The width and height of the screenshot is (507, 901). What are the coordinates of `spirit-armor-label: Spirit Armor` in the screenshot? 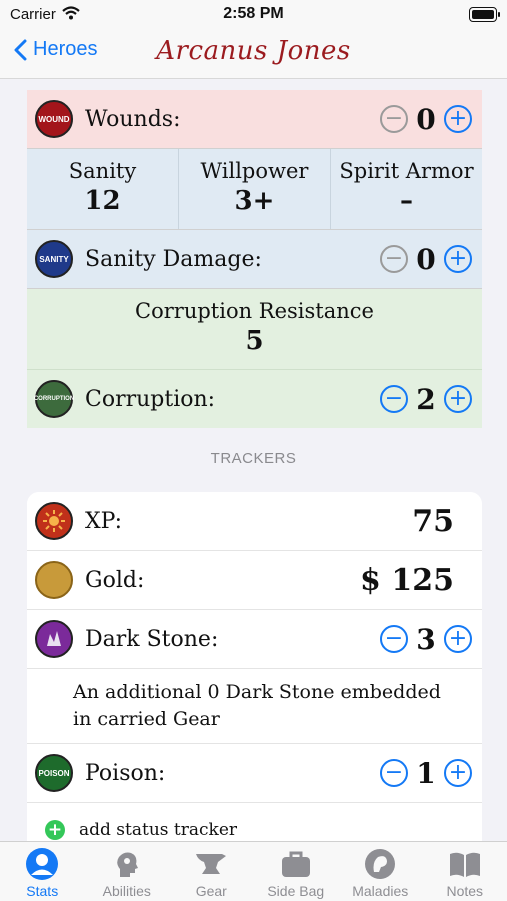 It's located at (406, 171).